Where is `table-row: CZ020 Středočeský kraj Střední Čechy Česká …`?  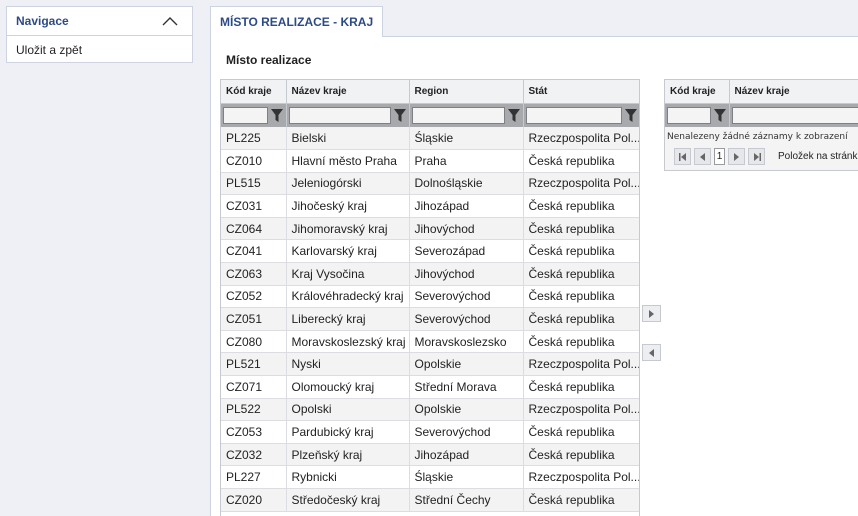
table-row: CZ020 Středočeský kraj Střední Čechy Česká … is located at coordinates (430, 500).